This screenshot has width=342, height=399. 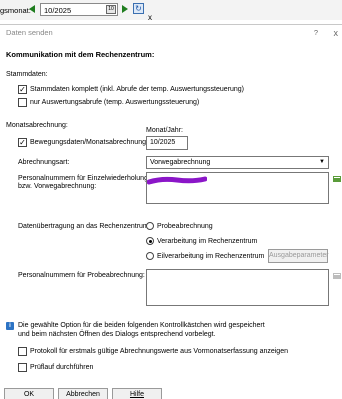 I want to click on month-label: gsmonat:, so click(x=15, y=10).